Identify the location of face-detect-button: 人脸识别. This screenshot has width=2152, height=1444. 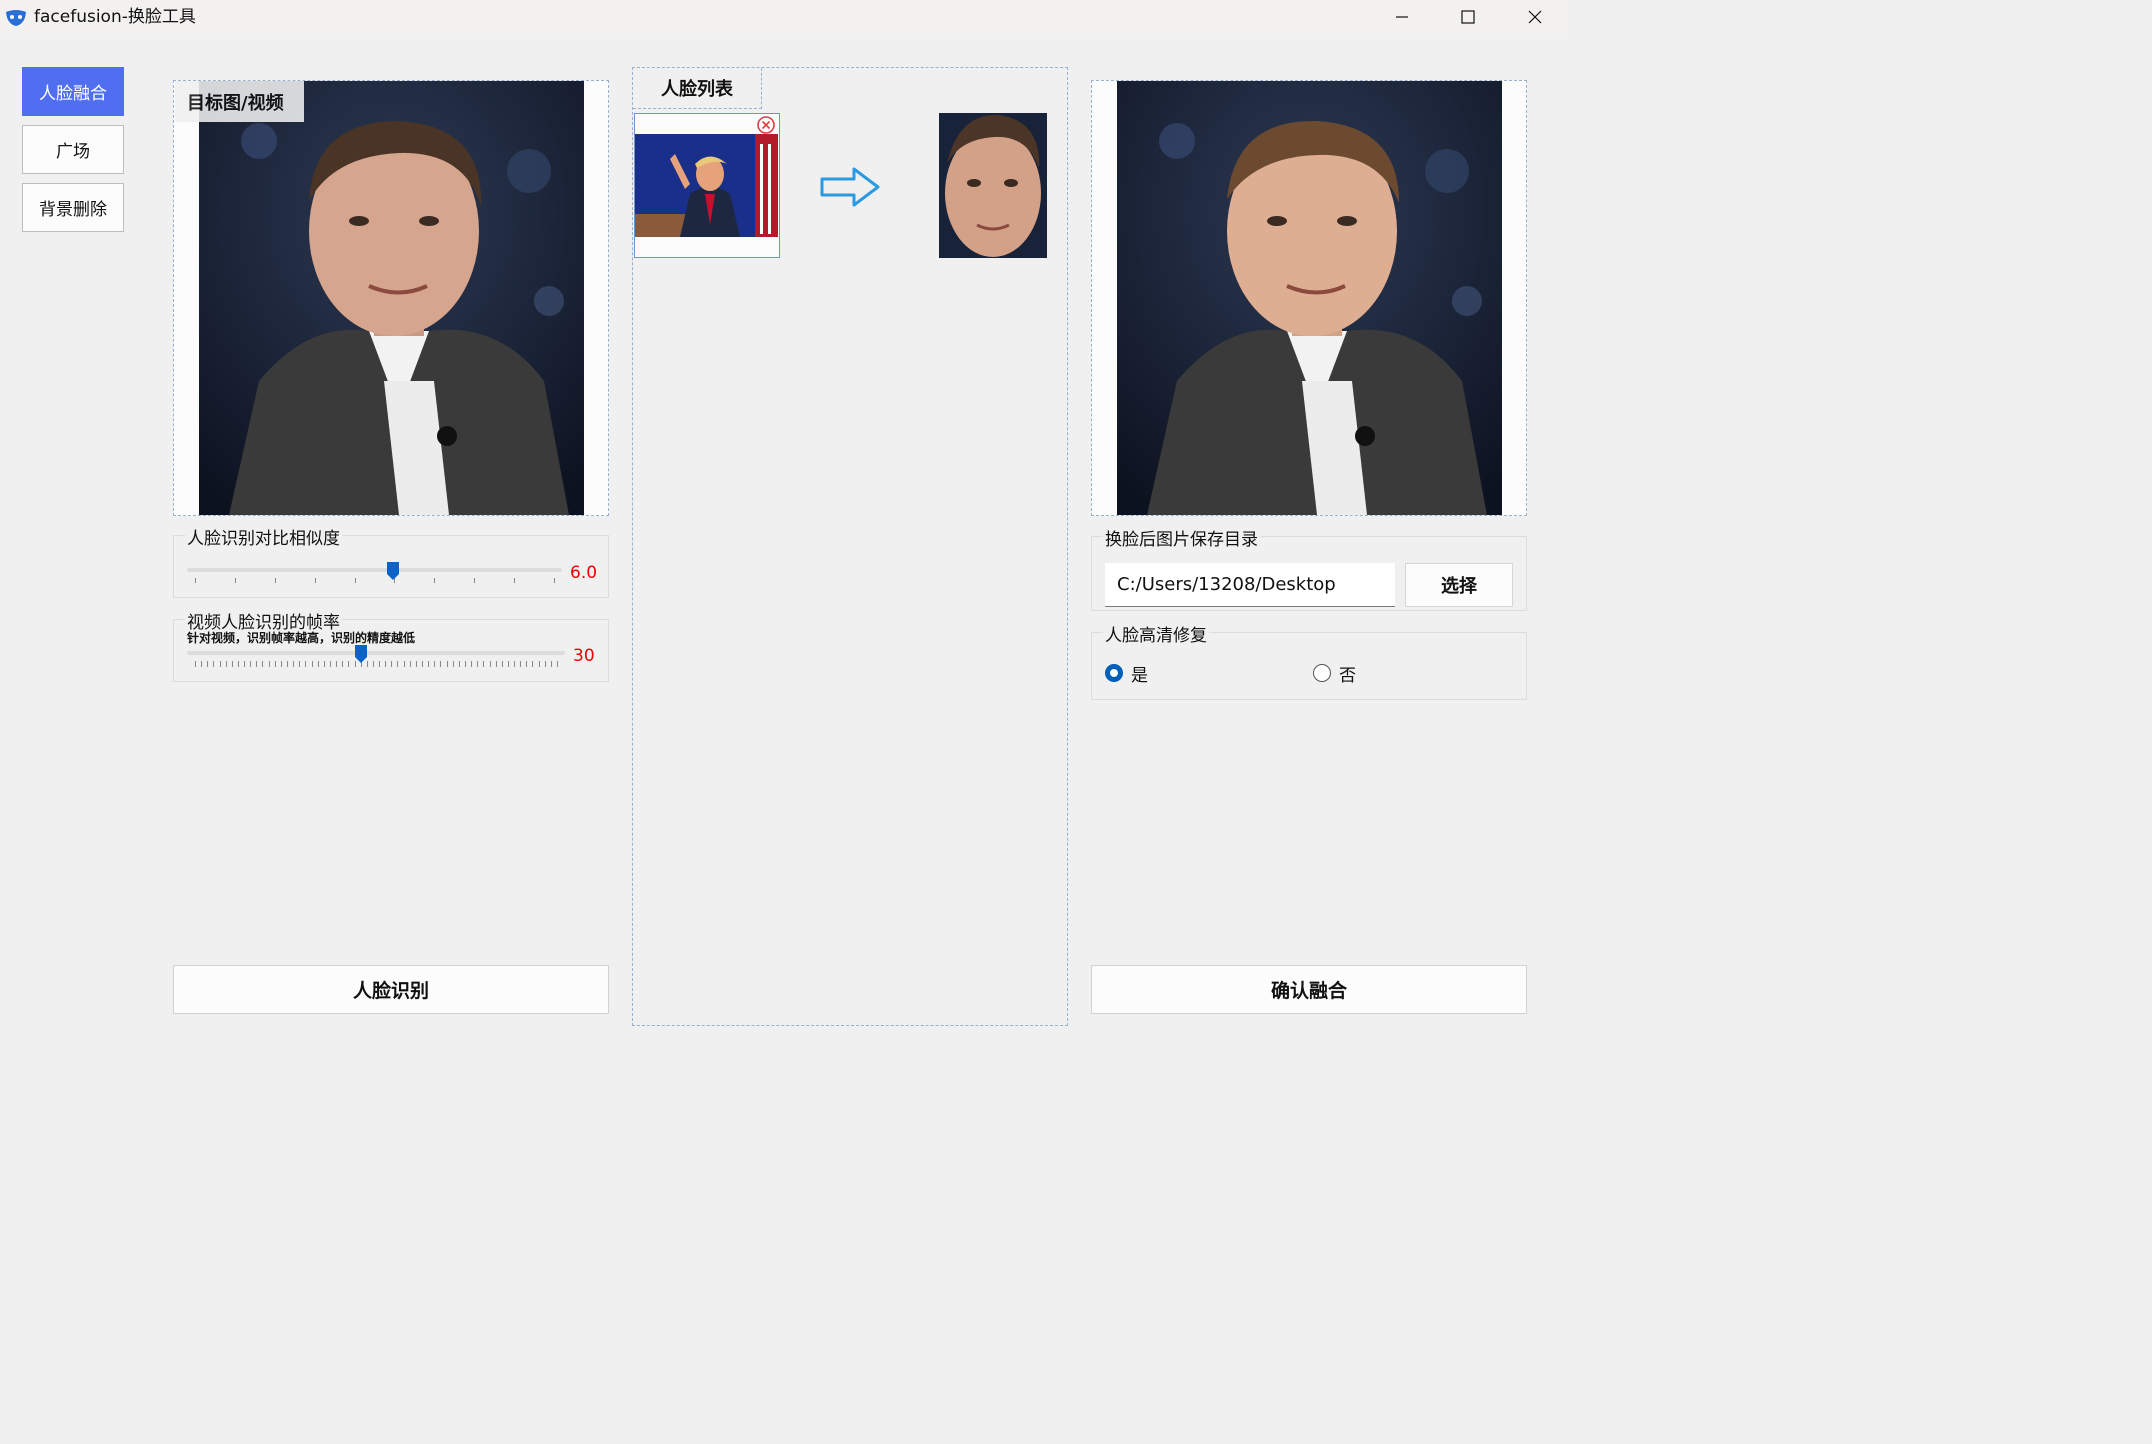
(391, 989).